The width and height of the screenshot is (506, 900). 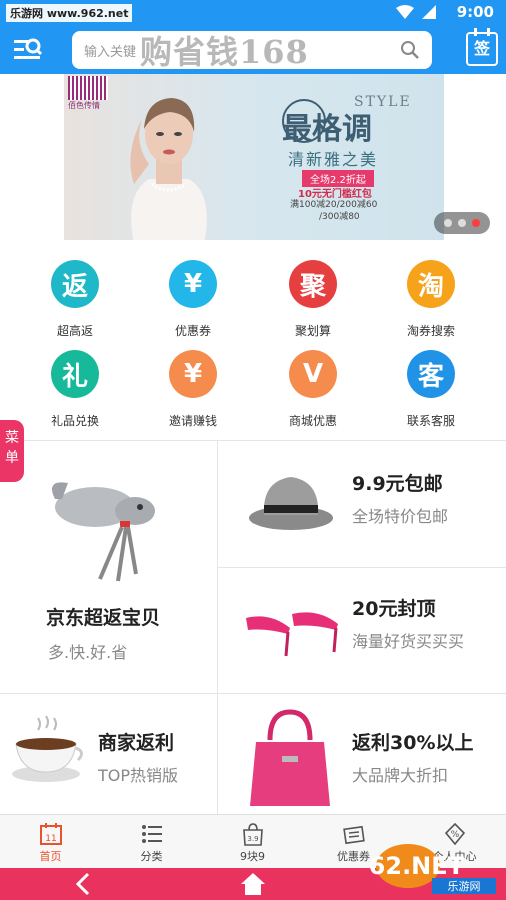 I want to click on model-photo, so click(x=168, y=169).